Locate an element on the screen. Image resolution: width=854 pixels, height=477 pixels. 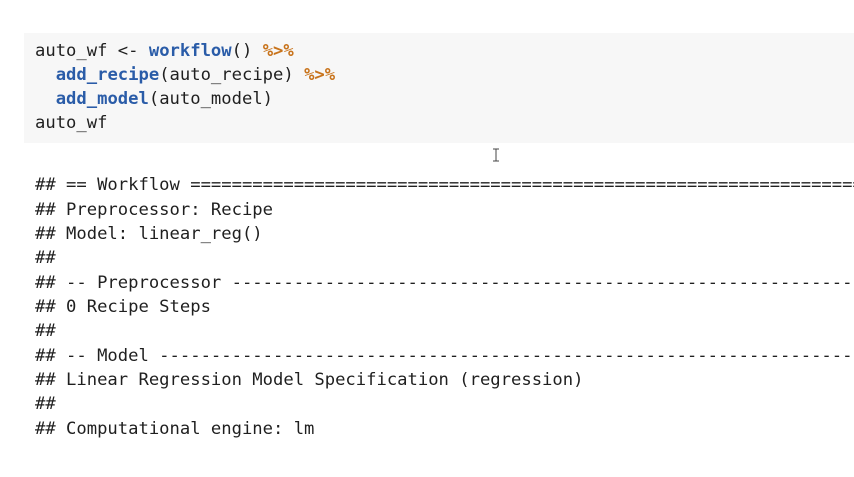
code-line-3: add_model(auto_model) is located at coordinates (154, 99).